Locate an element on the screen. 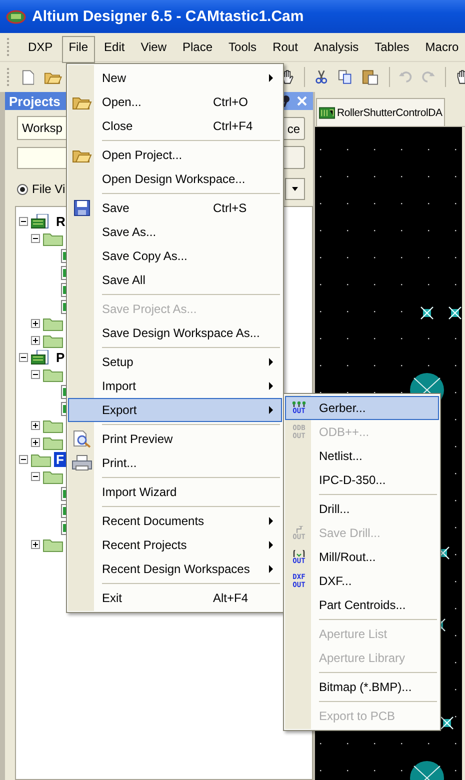 Image resolution: width=465 pixels, height=780 pixels. menu-bar-item: Tools is located at coordinates (243, 47).